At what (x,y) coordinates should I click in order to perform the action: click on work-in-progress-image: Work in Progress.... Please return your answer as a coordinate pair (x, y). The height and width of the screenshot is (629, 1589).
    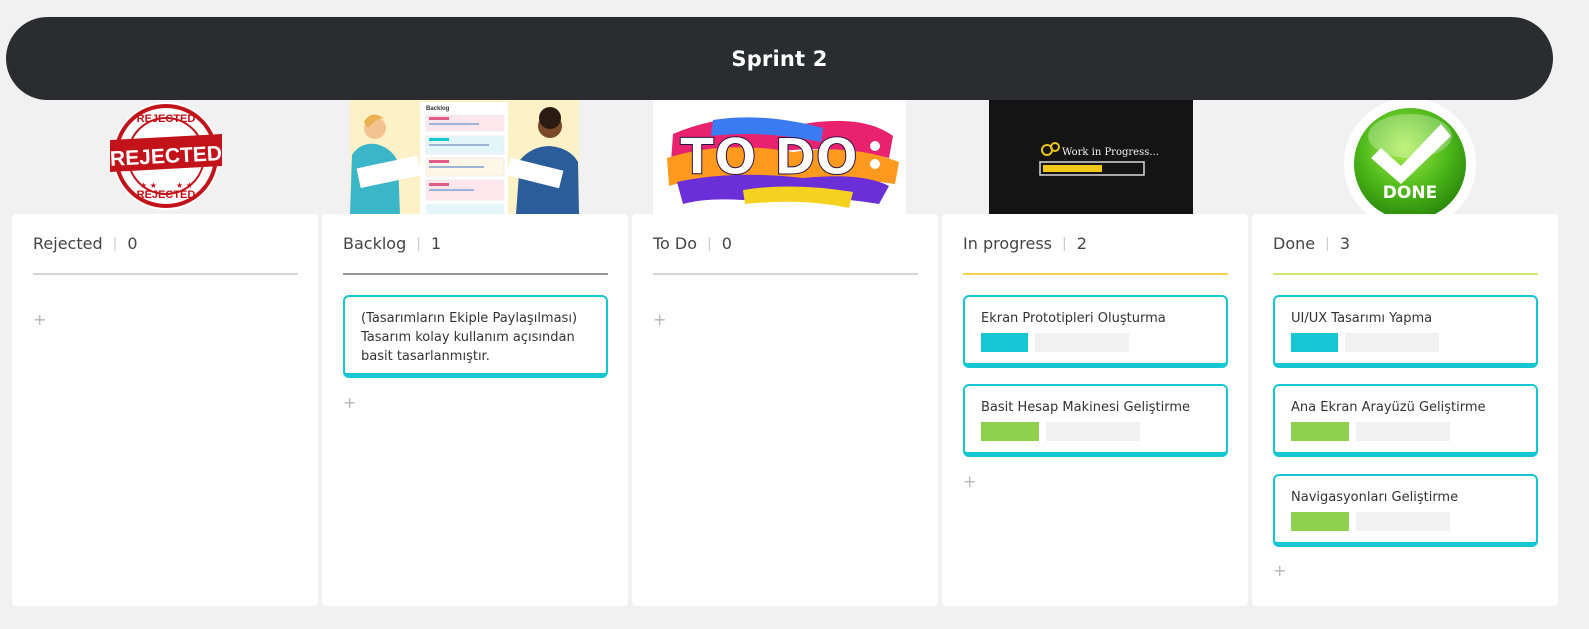
    Looking at the image, I should click on (1091, 157).